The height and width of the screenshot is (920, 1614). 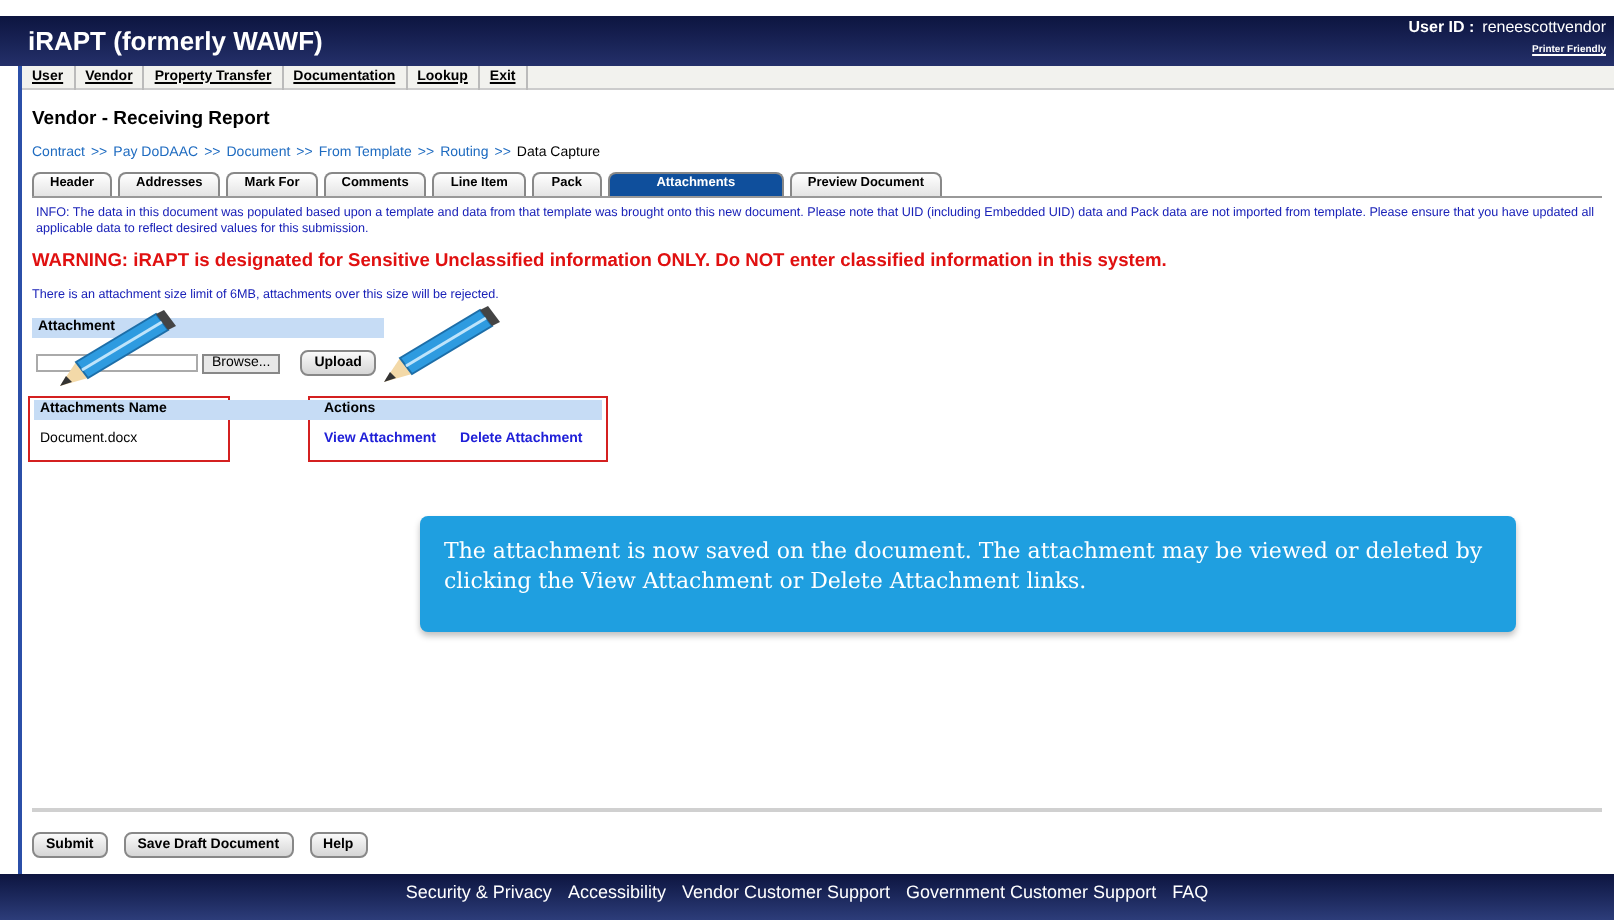 I want to click on footer-link: Security & Privacy, so click(x=478, y=900).